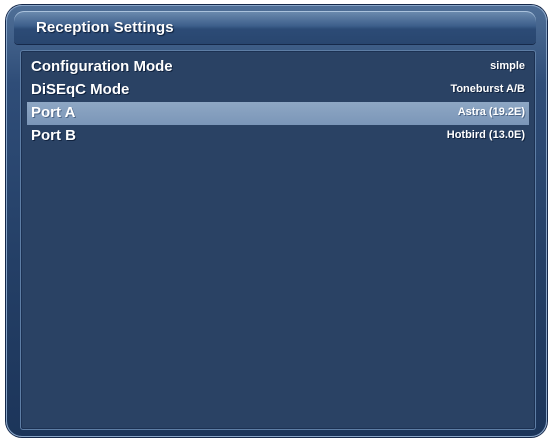 The width and height of the screenshot is (554, 443). Describe the element at coordinates (105, 27) in the screenshot. I see `dialog-title: Reception Settings` at that location.